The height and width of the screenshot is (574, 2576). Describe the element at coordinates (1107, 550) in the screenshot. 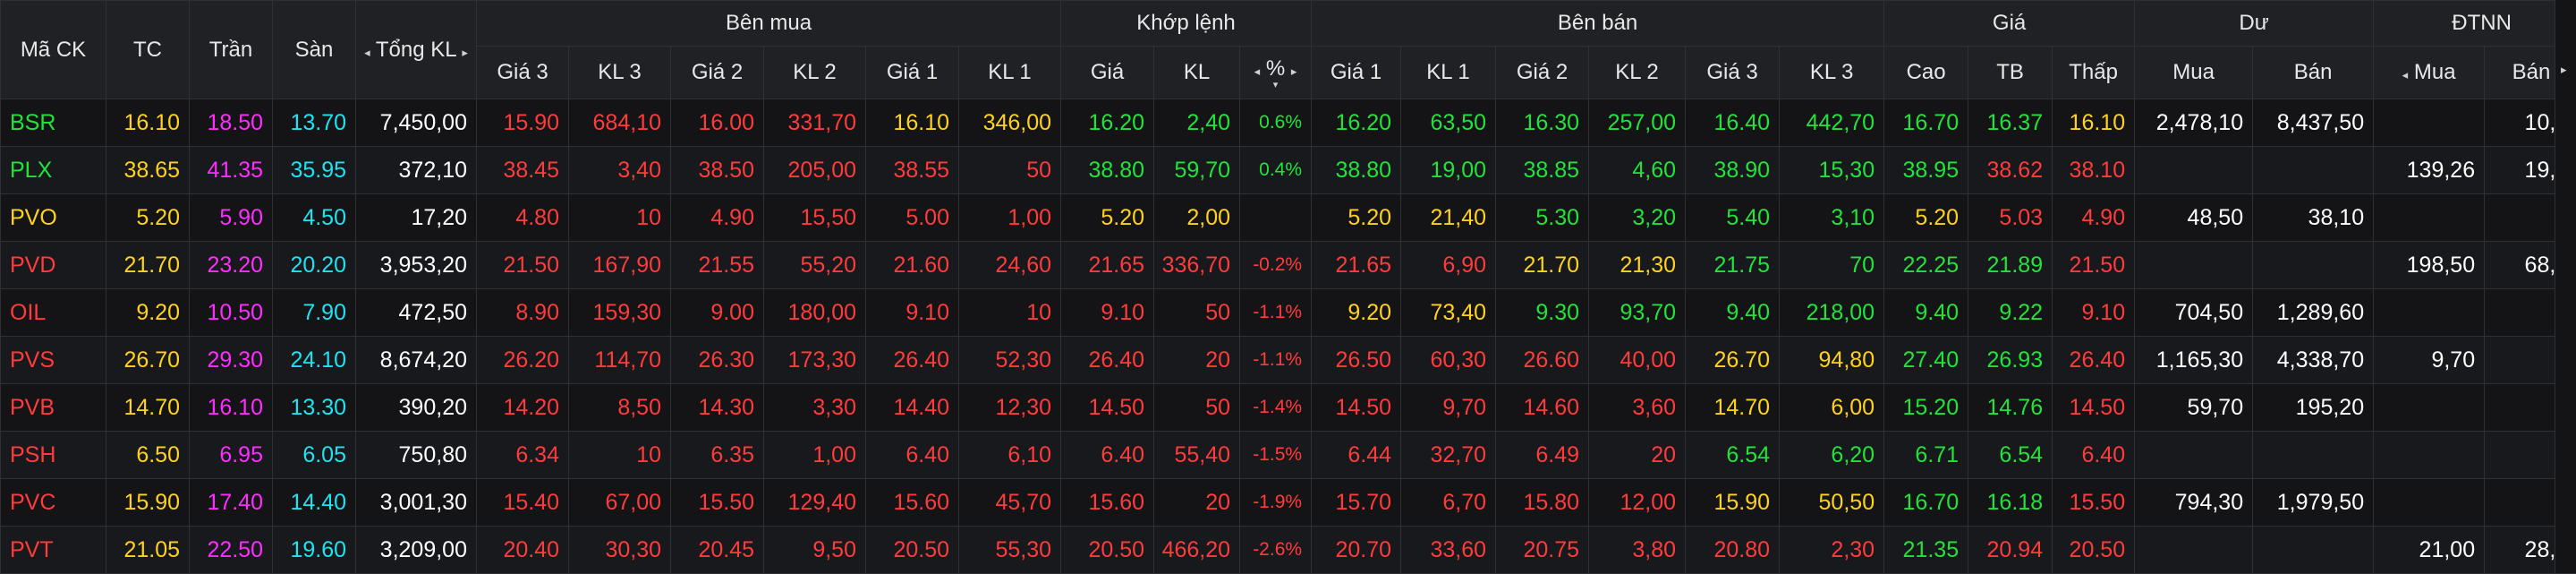

I see `match-price: 20.50` at that location.